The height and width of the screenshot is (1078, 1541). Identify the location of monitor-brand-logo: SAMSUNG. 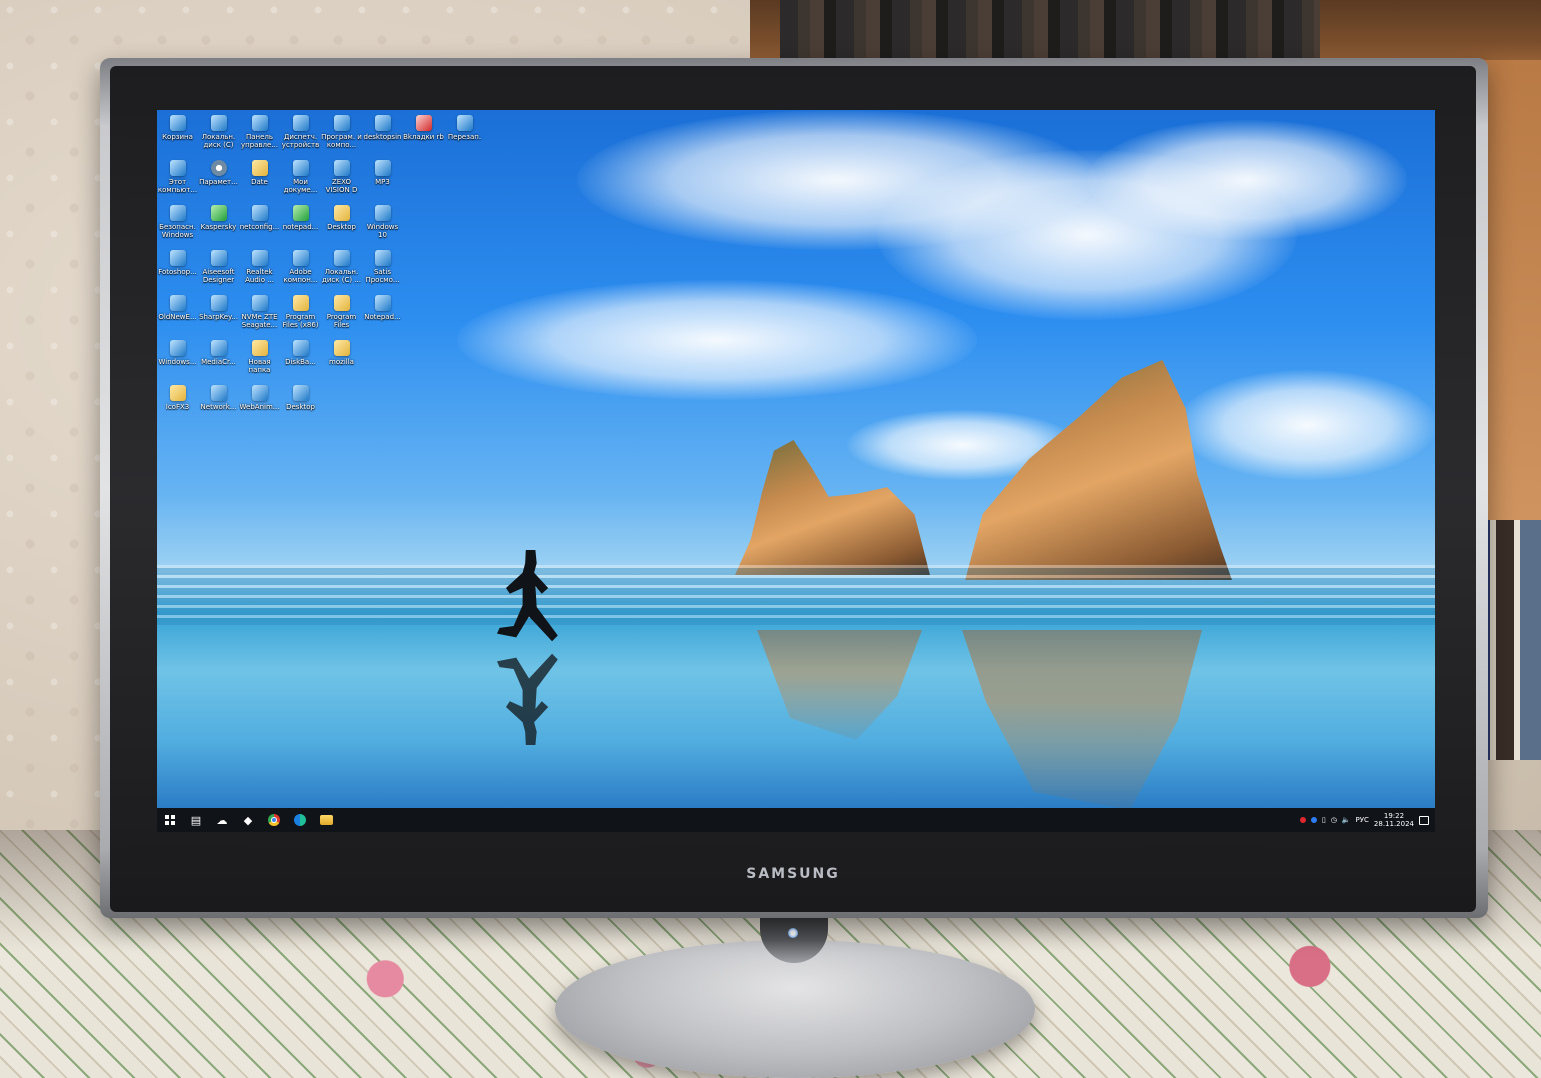
(793, 874).